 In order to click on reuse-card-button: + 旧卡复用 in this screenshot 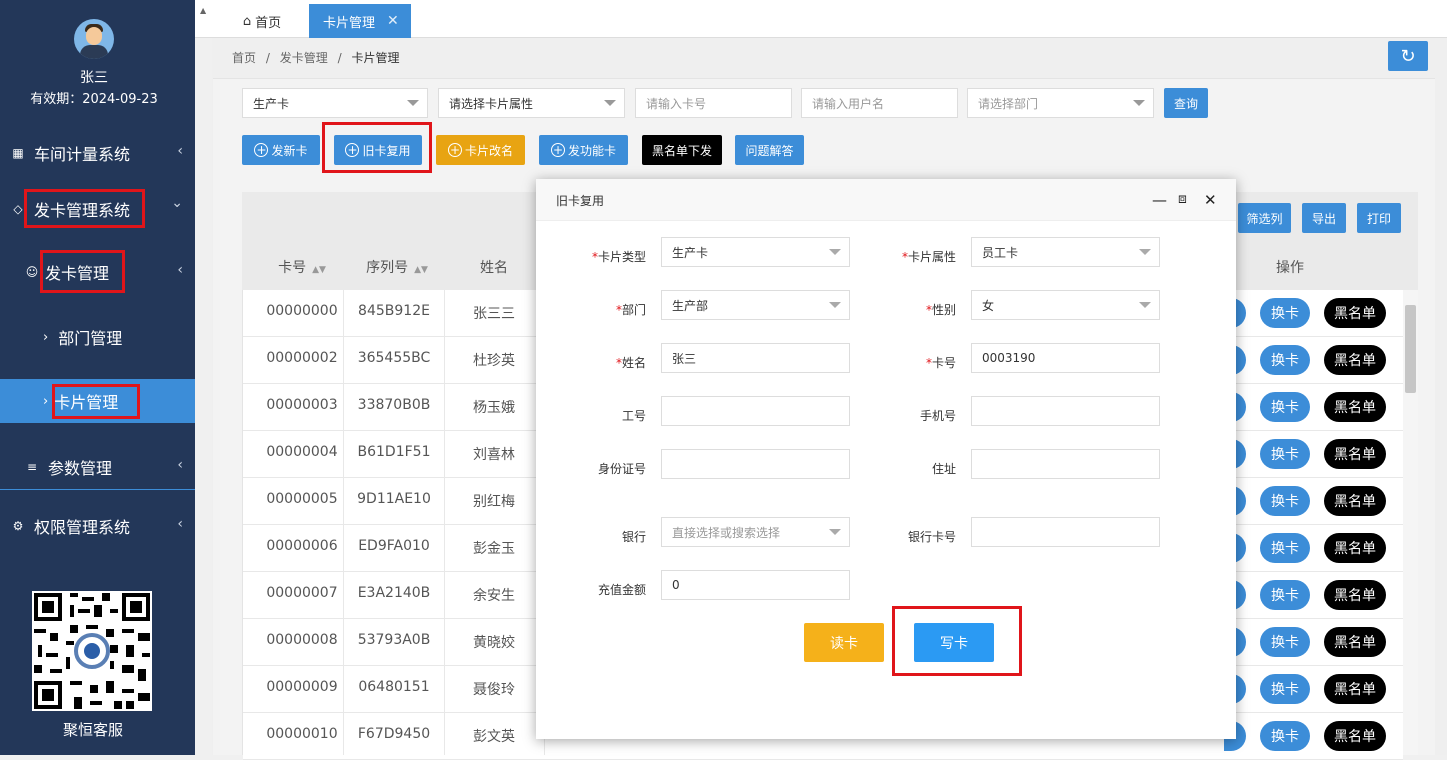, I will do `click(378, 150)`.